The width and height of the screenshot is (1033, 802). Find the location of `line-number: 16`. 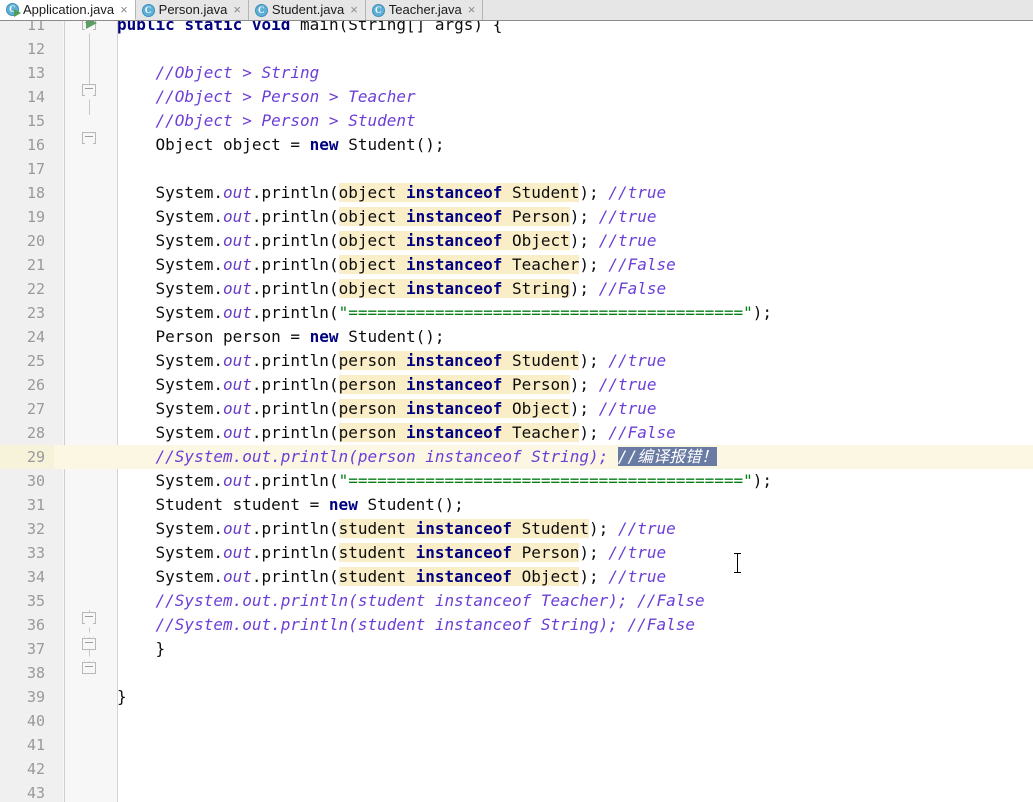

line-number: 16 is located at coordinates (35, 145).